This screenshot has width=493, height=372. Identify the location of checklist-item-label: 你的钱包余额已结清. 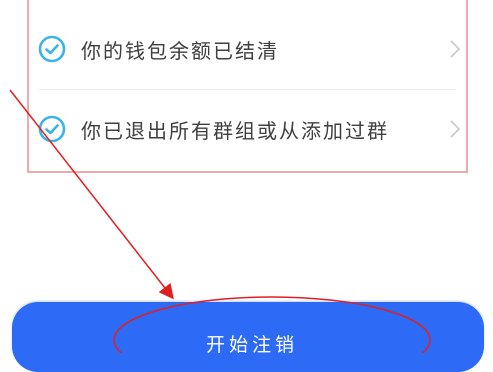
(180, 50).